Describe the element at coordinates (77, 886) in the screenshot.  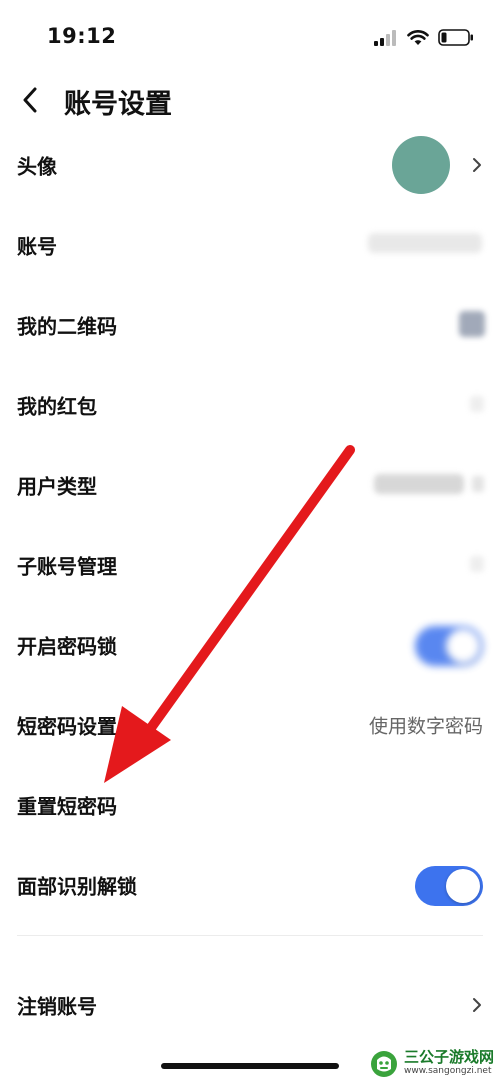
I see `row-label: 面部识别解锁` at that location.